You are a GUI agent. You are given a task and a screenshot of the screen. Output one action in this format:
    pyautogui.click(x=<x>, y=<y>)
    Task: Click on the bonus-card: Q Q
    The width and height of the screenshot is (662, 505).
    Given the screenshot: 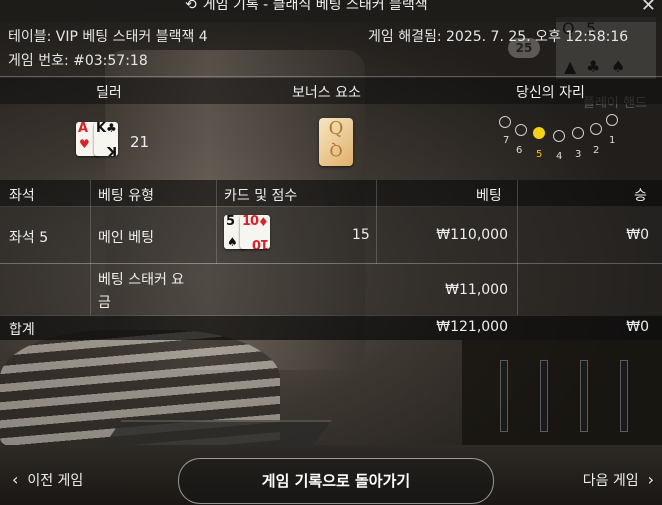 What is the action you would take?
    pyautogui.click(x=336, y=142)
    